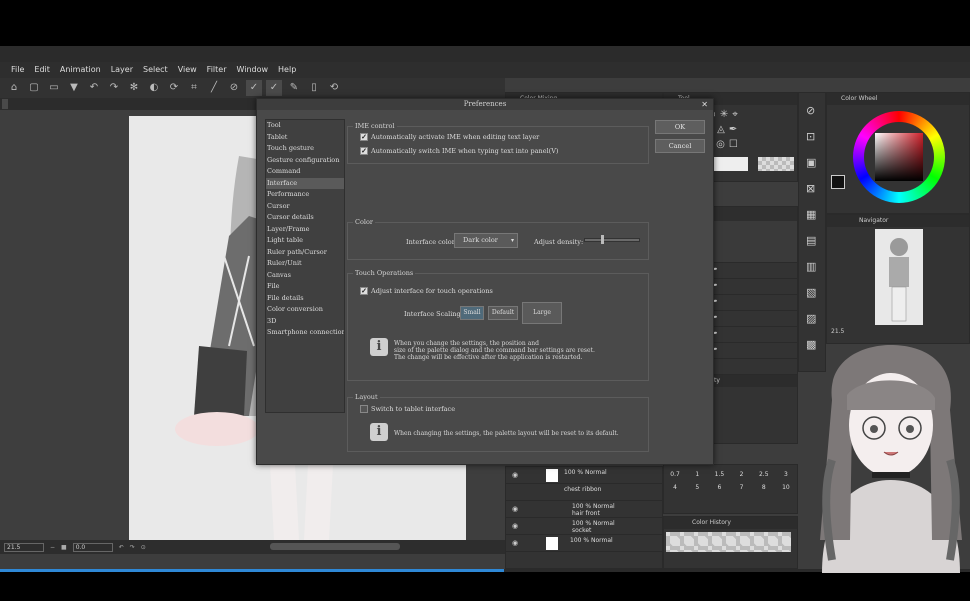 The width and height of the screenshot is (970, 601). What do you see at coordinates (305, 276) in the screenshot?
I see `category-item: Canvas` at bounding box center [305, 276].